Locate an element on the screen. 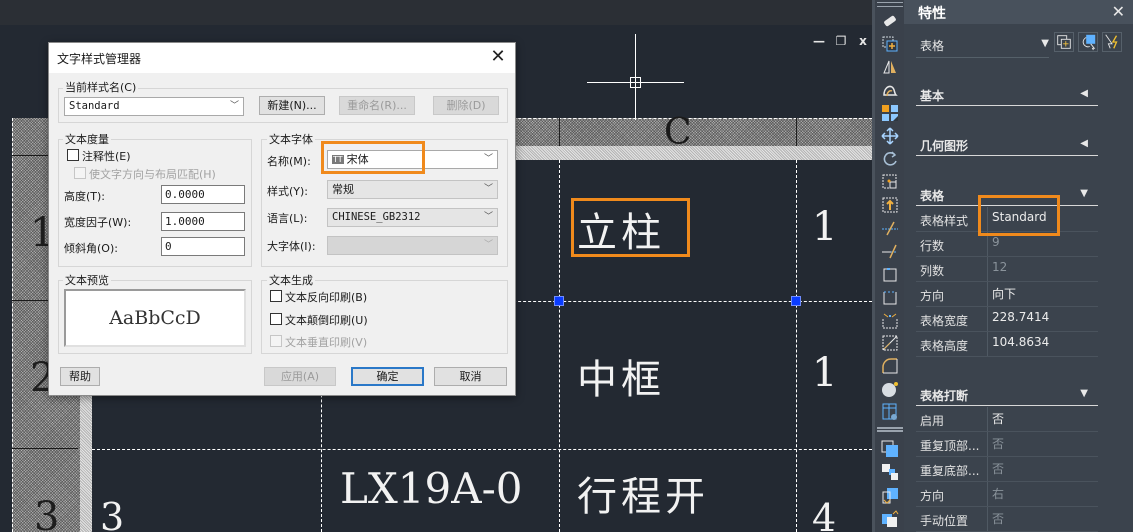 This screenshot has height=532, width=1133. property-key: 启用 is located at coordinates (932, 421).